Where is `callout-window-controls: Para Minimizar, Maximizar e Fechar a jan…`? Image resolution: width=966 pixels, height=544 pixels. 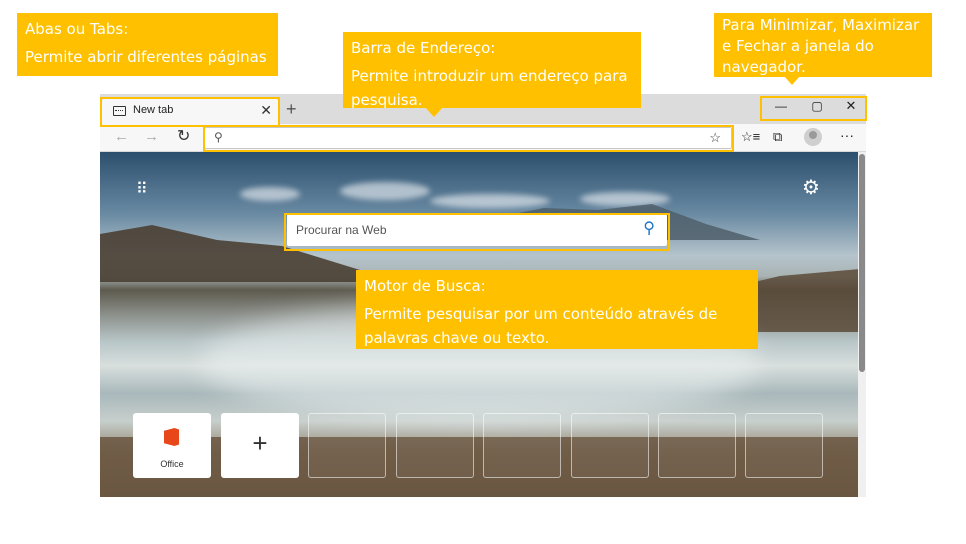 callout-window-controls: Para Minimizar, Maximizar e Fechar a jan… is located at coordinates (823, 49).